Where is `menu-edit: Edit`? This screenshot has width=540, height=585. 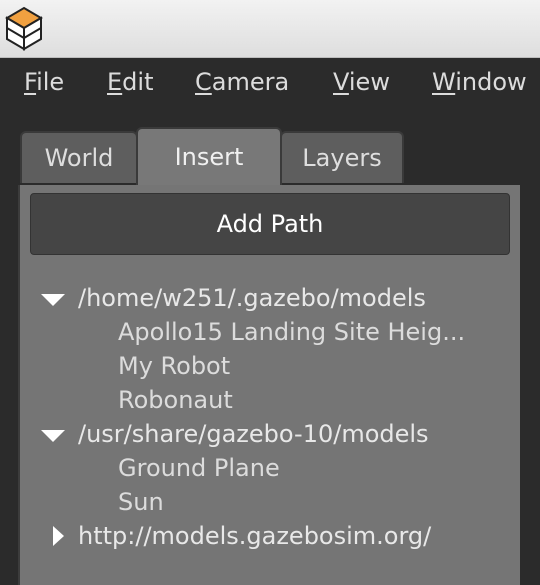 menu-edit: Edit is located at coordinates (130, 82).